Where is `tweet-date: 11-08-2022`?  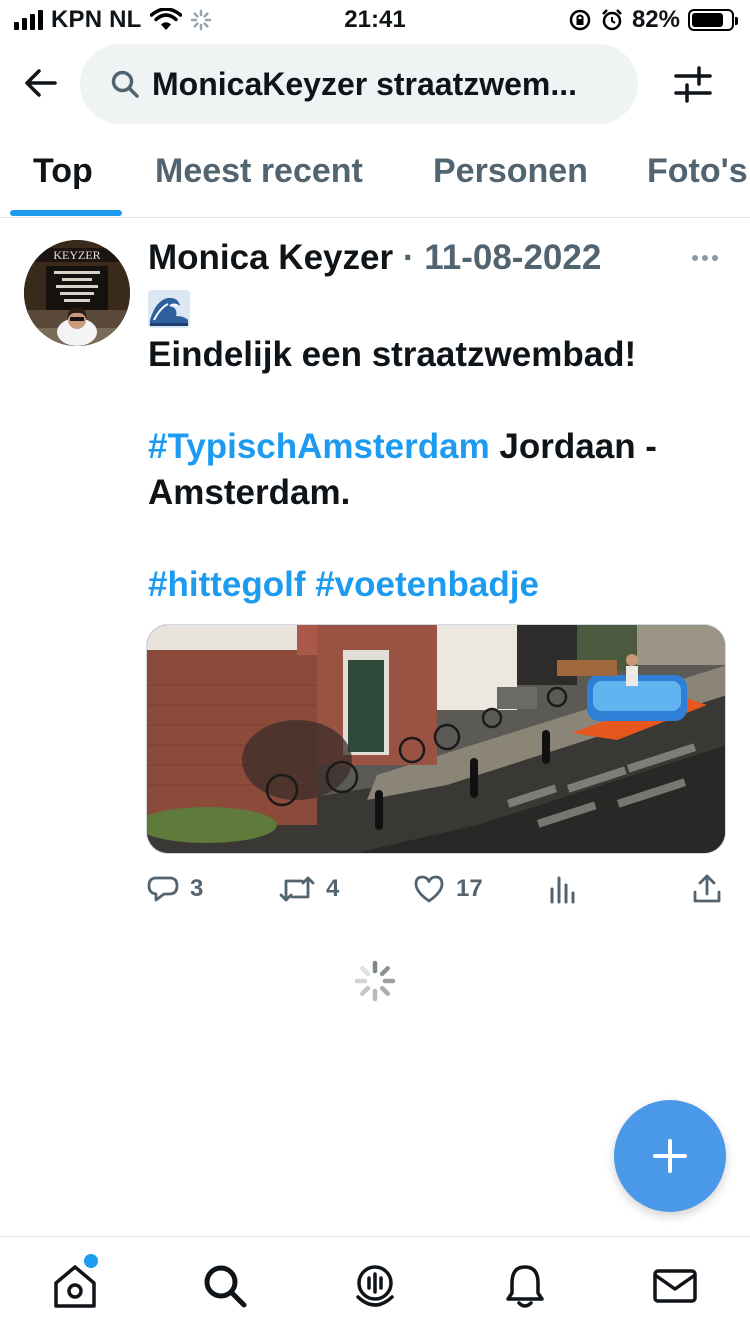 tweet-date: 11-08-2022 is located at coordinates (512, 257).